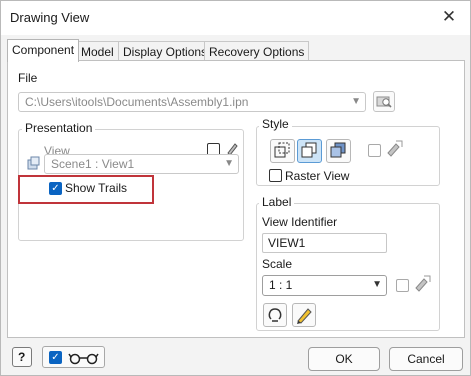 Image resolution: width=471 pixels, height=376 pixels. I want to click on tab-display-options: Display Options, so click(165, 51).